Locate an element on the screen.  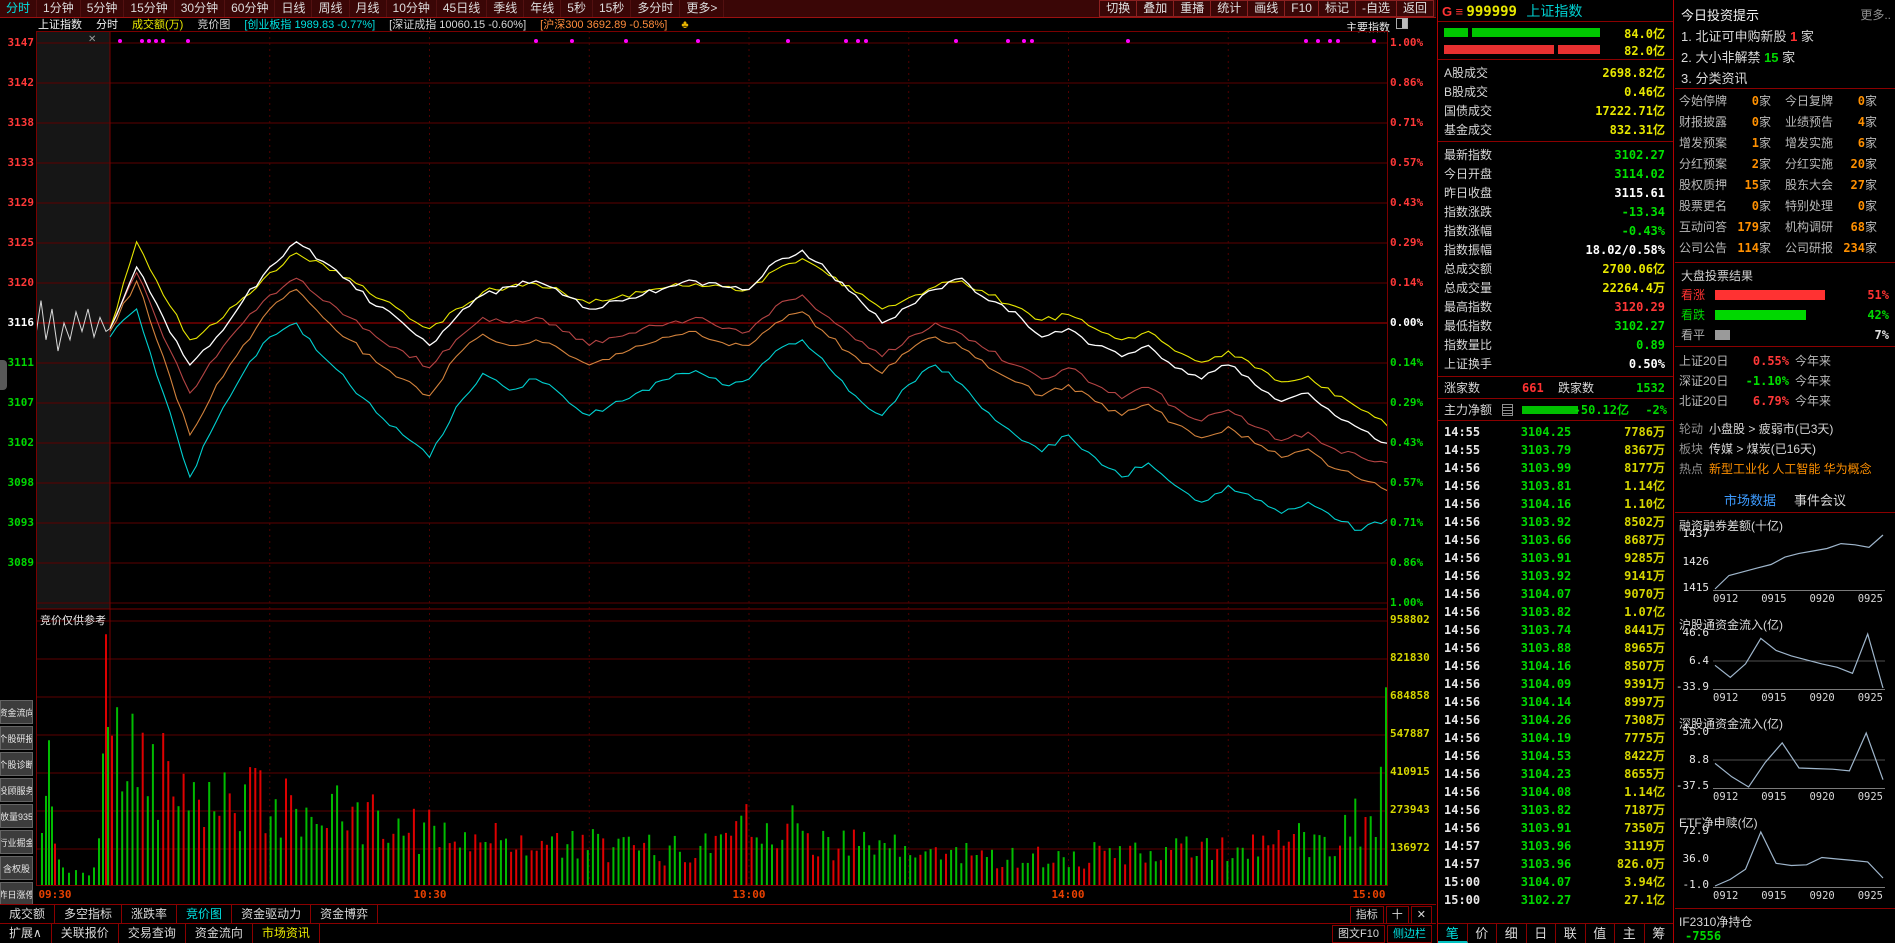
tick-row: 14:56 3104.07 9070万 is located at coordinates (1555, 594).